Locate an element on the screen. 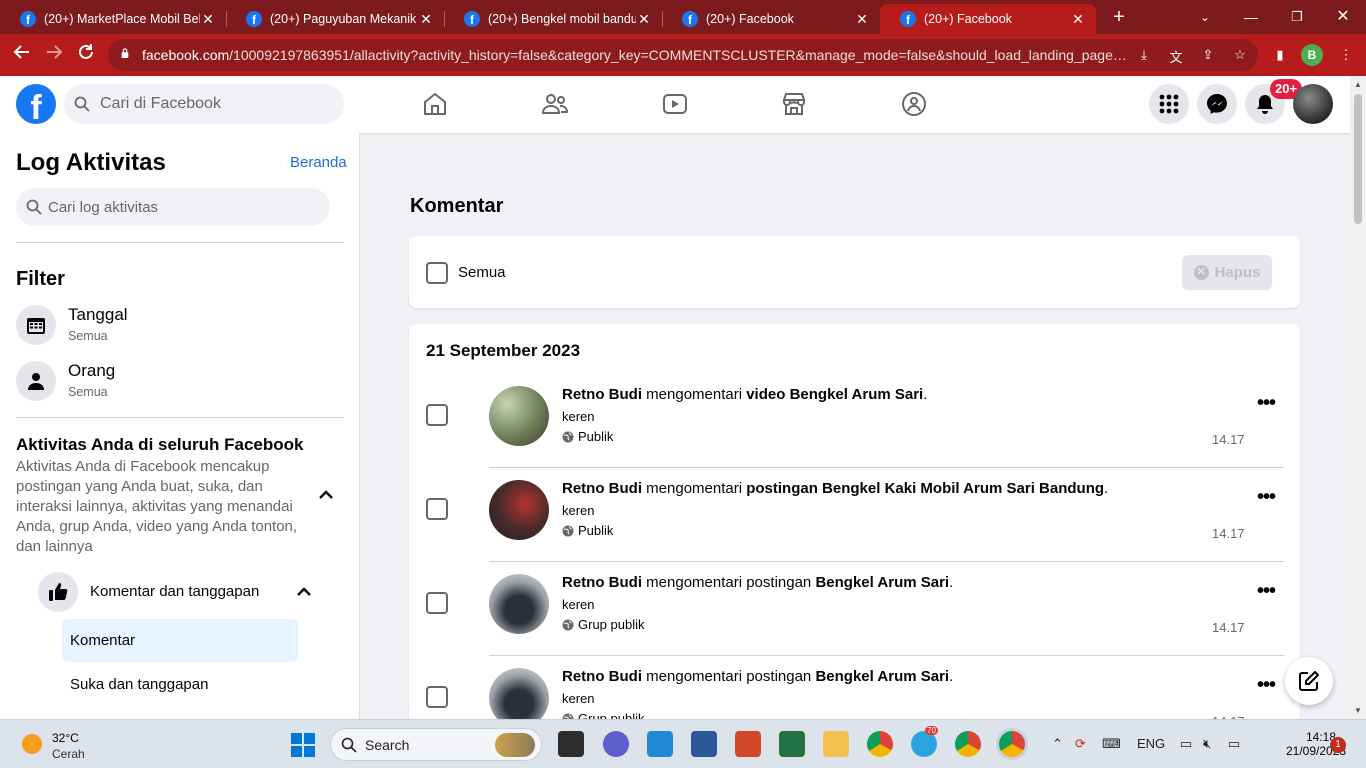 The width and height of the screenshot is (1366, 768). scroll-up-arrow-icon: ▲ is located at coordinates (1358, 84).